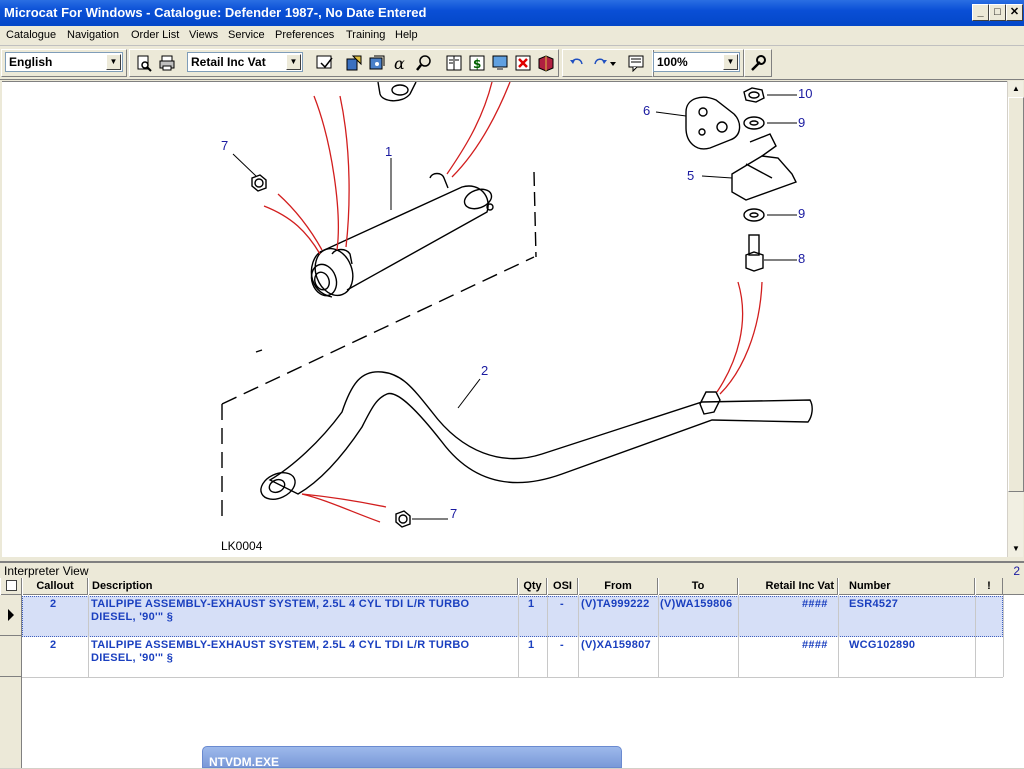 Image resolution: width=1024 pixels, height=769 pixels. Describe the element at coordinates (132, 617) in the screenshot. I see `row1-description-line2: DIESEL, '90'" §` at that location.